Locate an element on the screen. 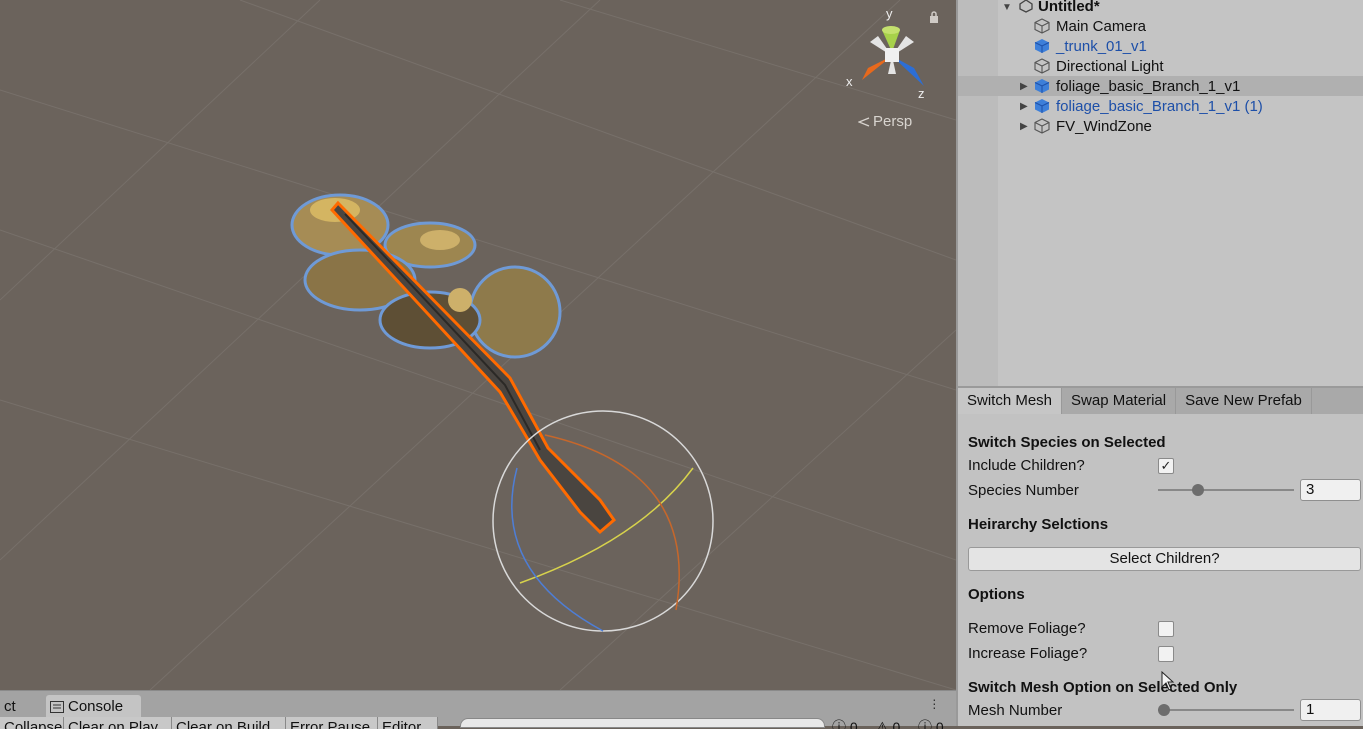 This screenshot has height=729, width=1363. projection-toggle: Persp is located at coordinates (885, 121).